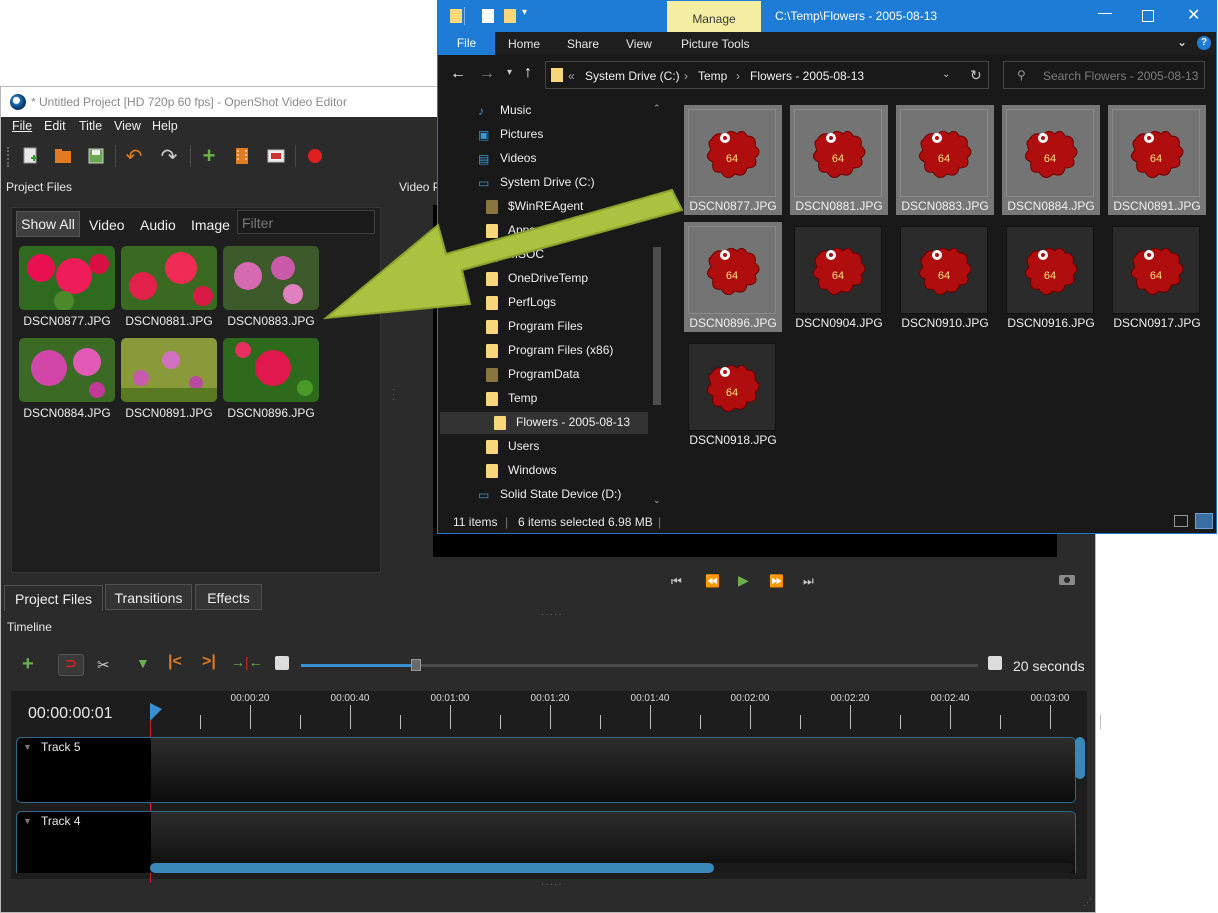 The height and width of the screenshot is (913, 1218). What do you see at coordinates (1051, 160) in the screenshot?
I see `file-item: 64 DSCN0884.JPG` at bounding box center [1051, 160].